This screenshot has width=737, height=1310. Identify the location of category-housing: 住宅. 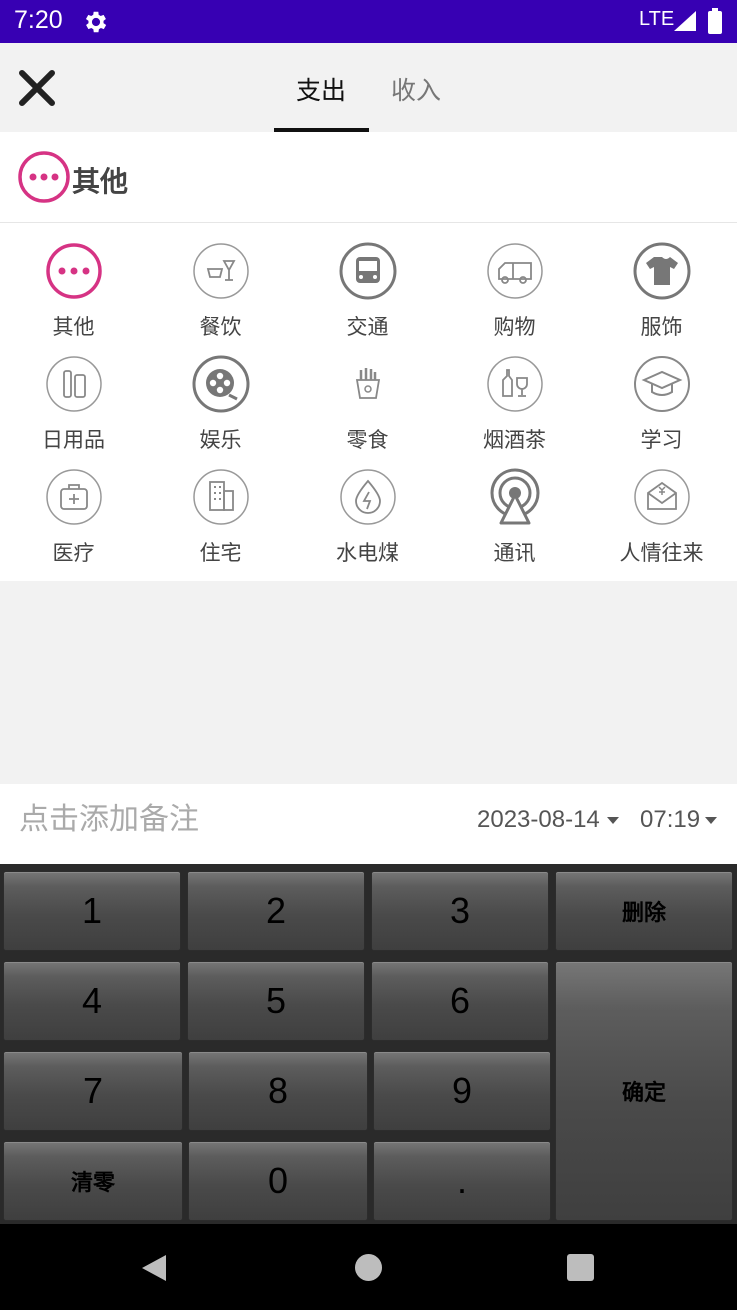
(220, 507).